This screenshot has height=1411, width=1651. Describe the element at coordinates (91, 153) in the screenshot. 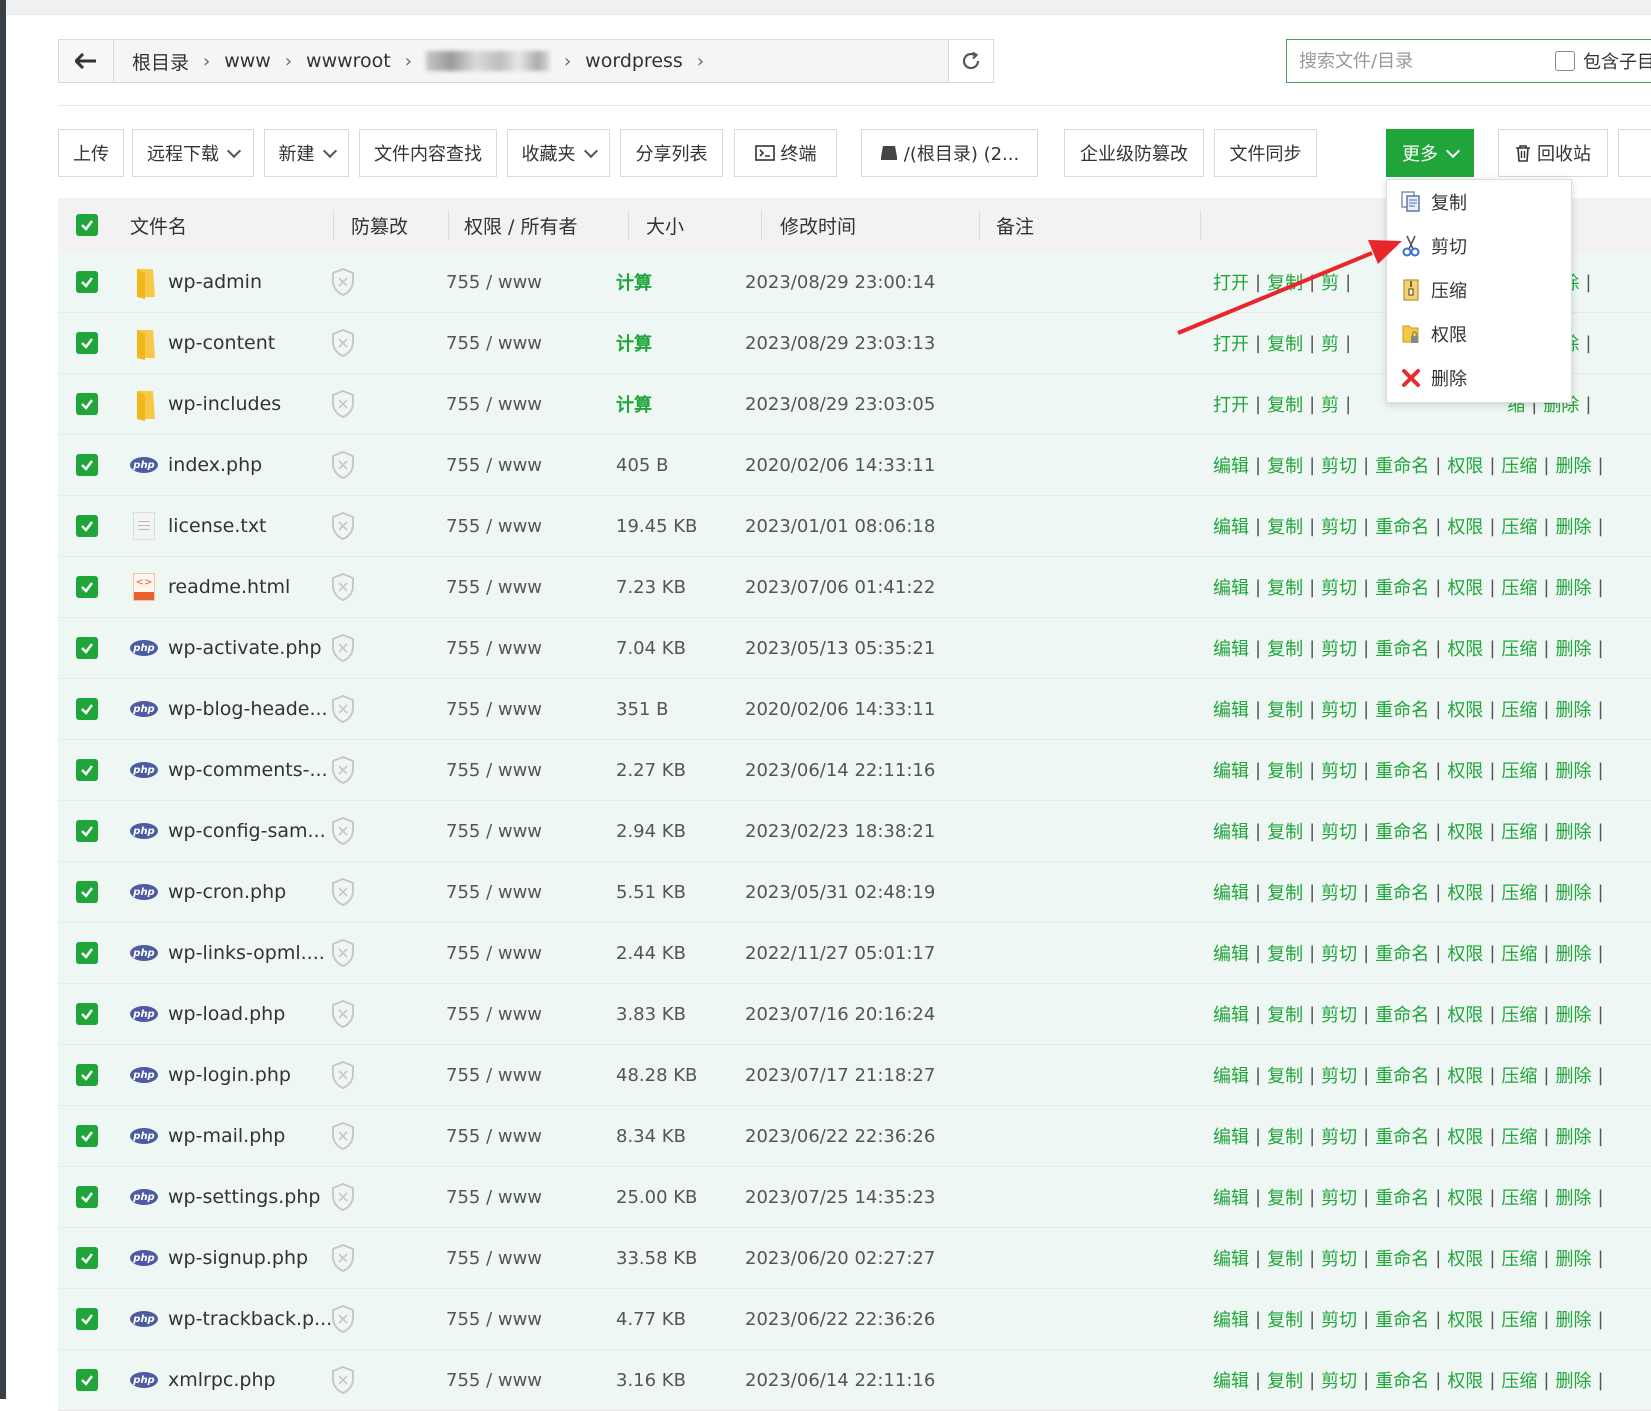

I see `upload-button: 上传` at that location.